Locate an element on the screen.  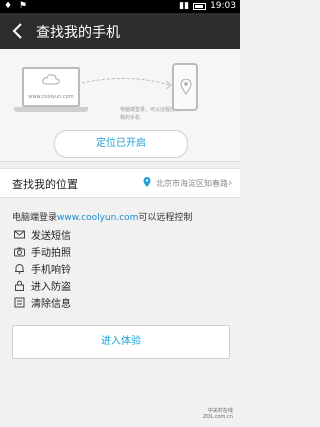
camera-icon is located at coordinates (19, 251).